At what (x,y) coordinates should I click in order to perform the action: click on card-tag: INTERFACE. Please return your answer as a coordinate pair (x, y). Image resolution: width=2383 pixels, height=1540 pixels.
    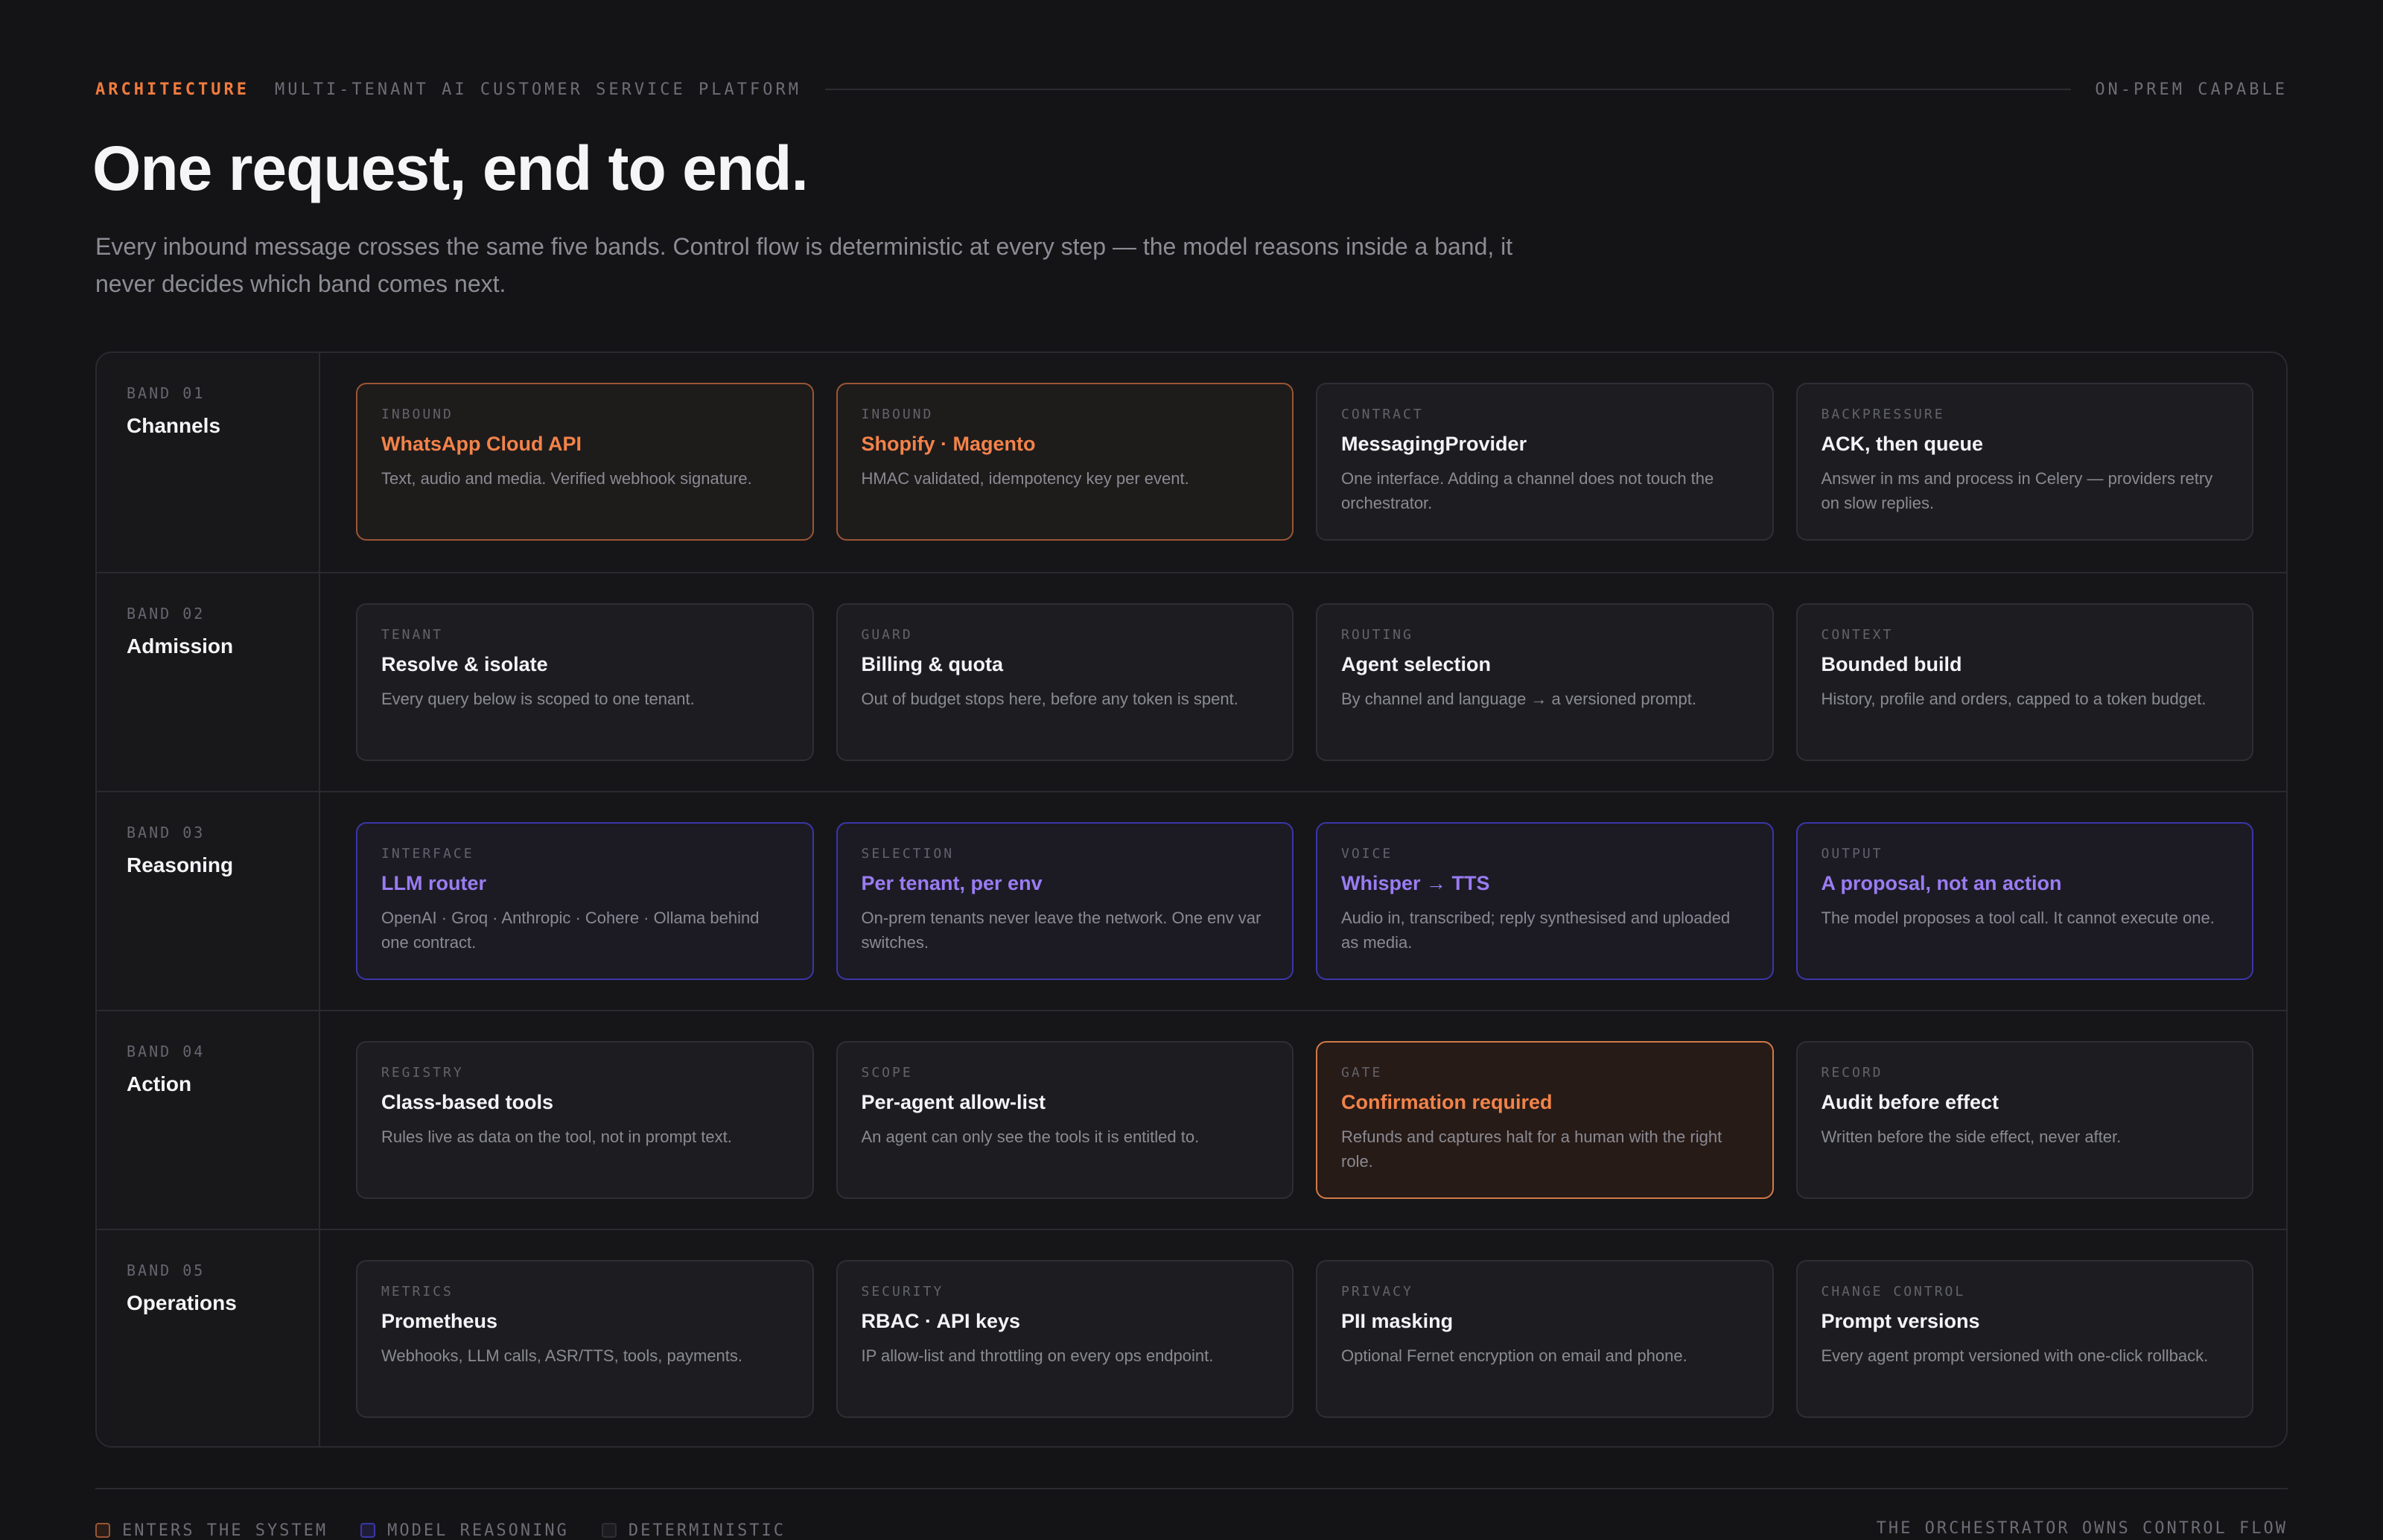
    Looking at the image, I should click on (427, 854).